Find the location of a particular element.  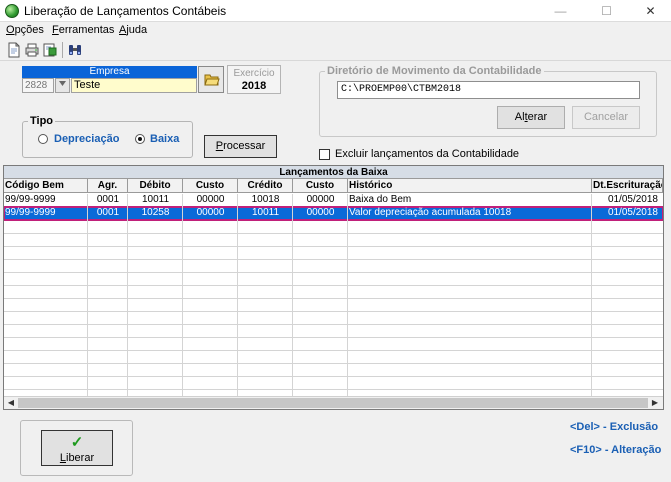

column-header: Débito is located at coordinates (155, 186).